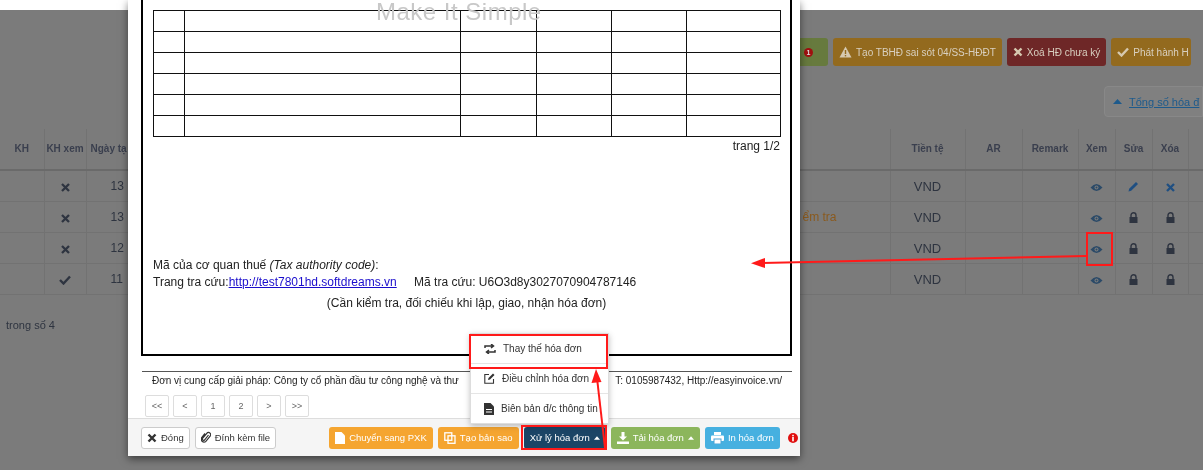 This screenshot has height=470, width=1203. What do you see at coordinates (213, 406) in the screenshot?
I see `page-button: 1` at bounding box center [213, 406].